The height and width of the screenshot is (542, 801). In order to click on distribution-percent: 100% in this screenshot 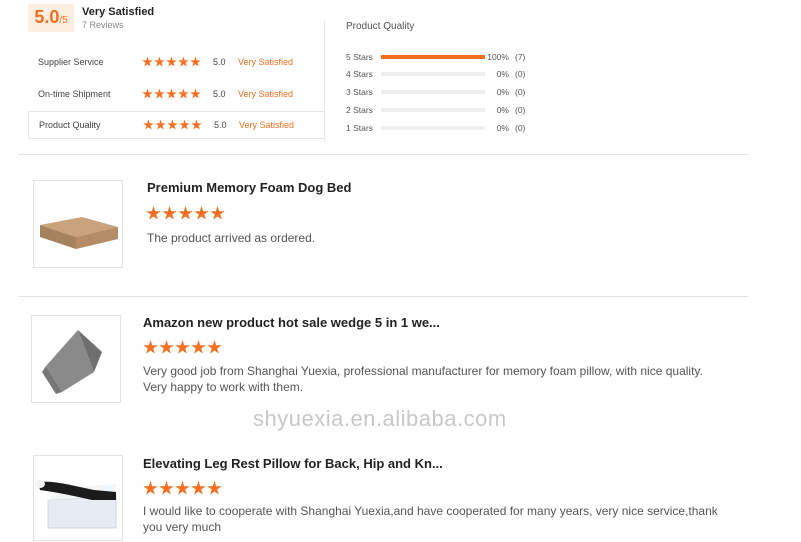, I will do `click(498, 57)`.